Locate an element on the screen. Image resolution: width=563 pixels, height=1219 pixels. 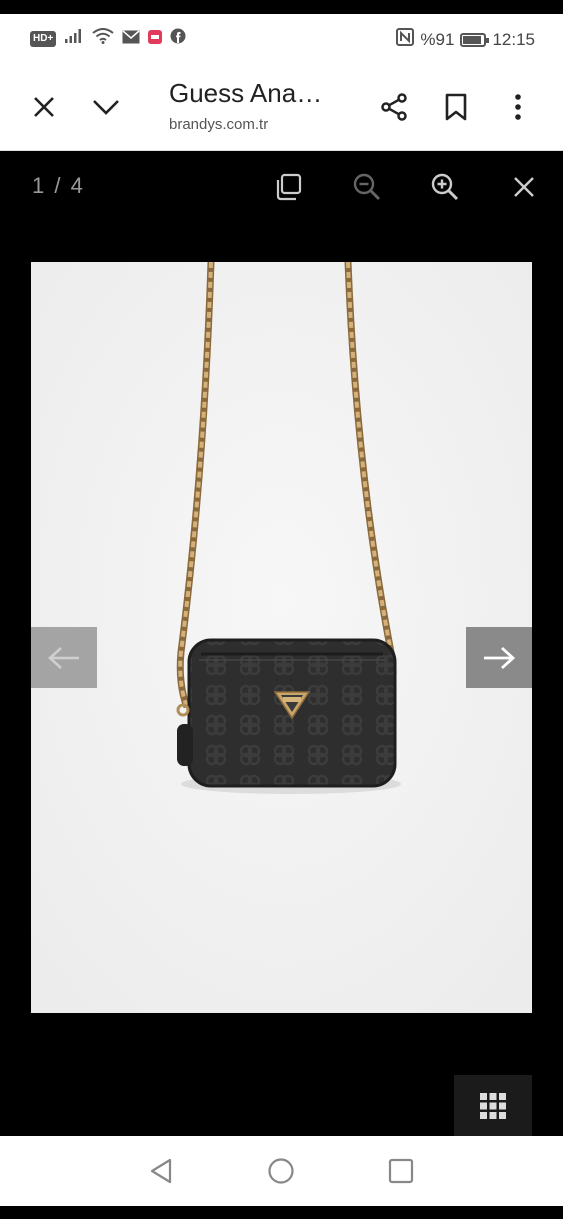
zoom-out-icon is located at coordinates (367, 187).